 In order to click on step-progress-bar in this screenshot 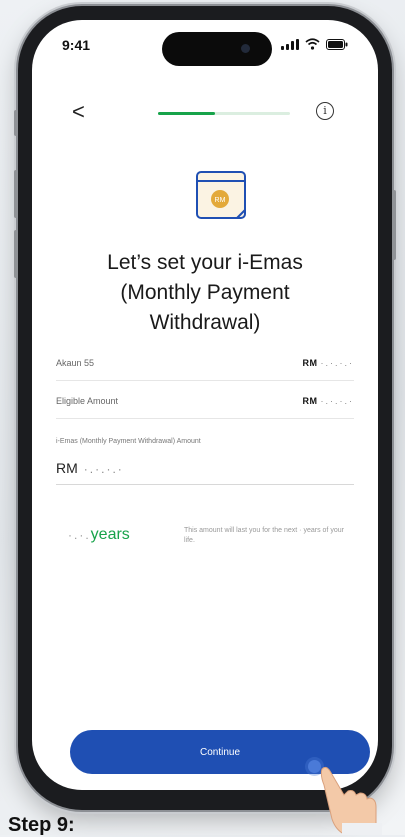, I will do `click(224, 113)`.